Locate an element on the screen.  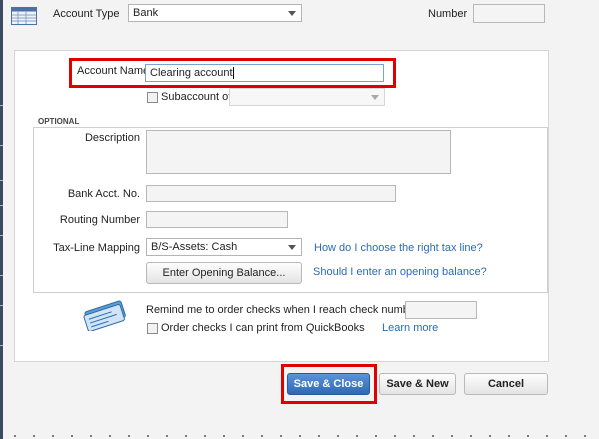
order-checks-label: Order checks I can print from QuickBooks is located at coordinates (263, 328).